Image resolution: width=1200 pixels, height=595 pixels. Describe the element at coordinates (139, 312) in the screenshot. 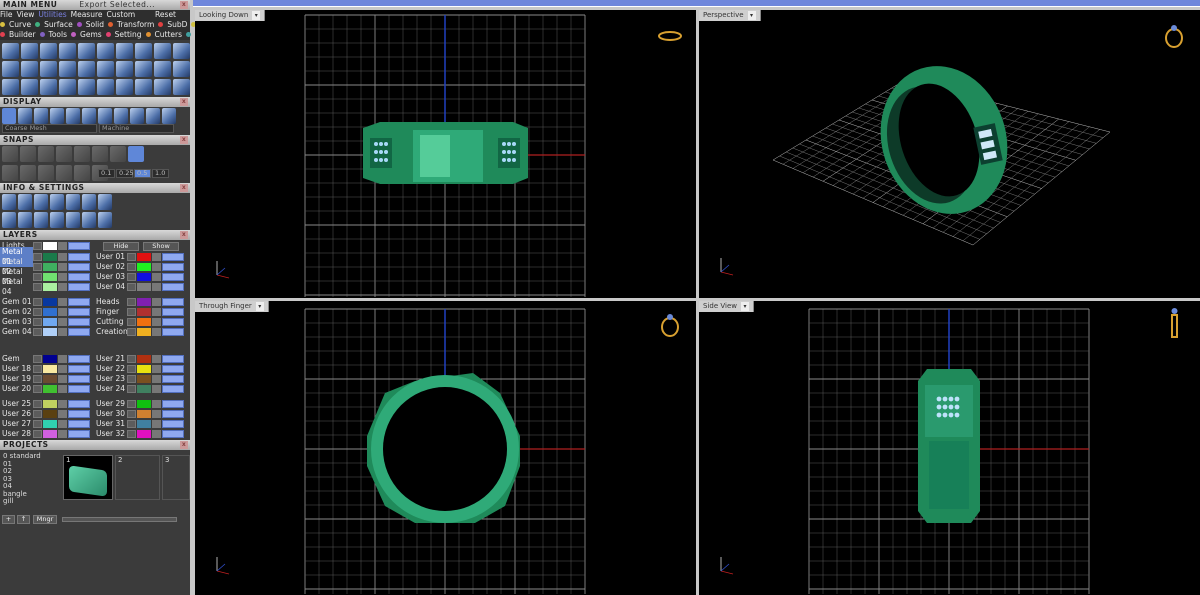

I see `layer-row: Finger` at that location.